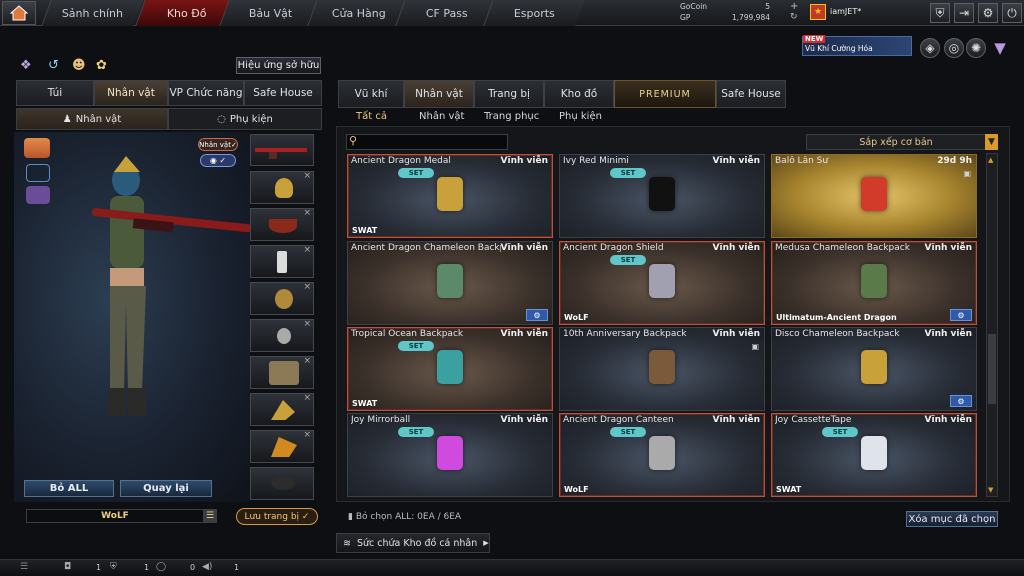  Describe the element at coordinates (282, 372) in the screenshot. I see `slot-backpack: ×` at that location.